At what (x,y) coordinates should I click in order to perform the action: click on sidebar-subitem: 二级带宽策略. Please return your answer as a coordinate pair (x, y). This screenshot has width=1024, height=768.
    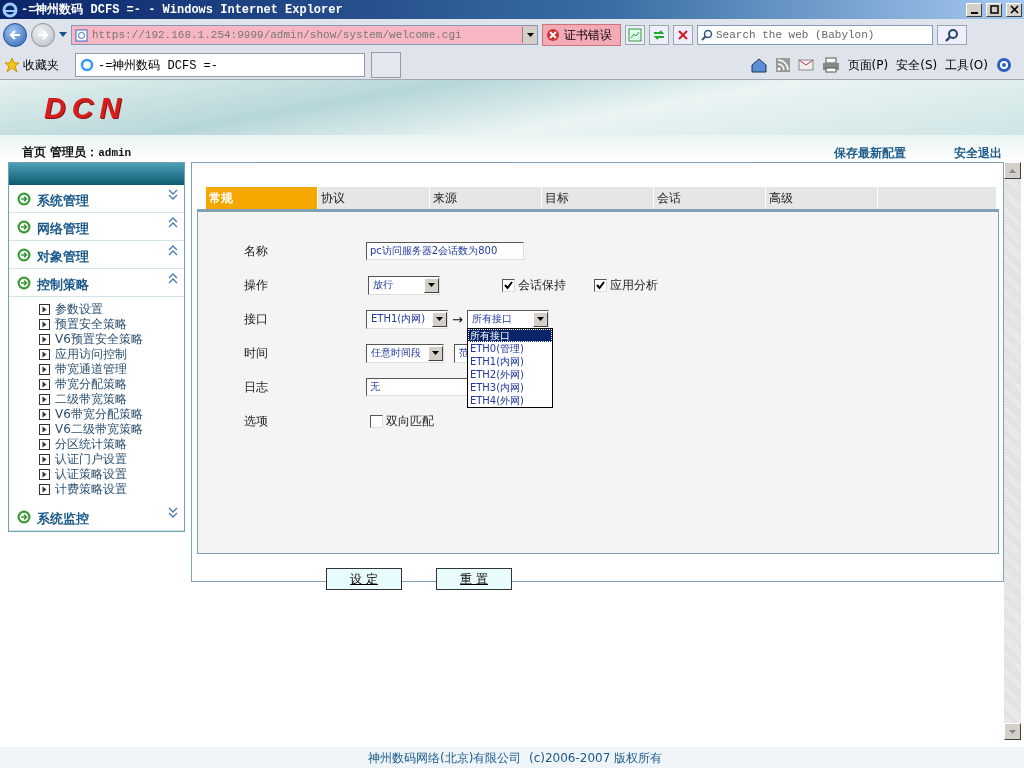
    Looking at the image, I should click on (111, 399).